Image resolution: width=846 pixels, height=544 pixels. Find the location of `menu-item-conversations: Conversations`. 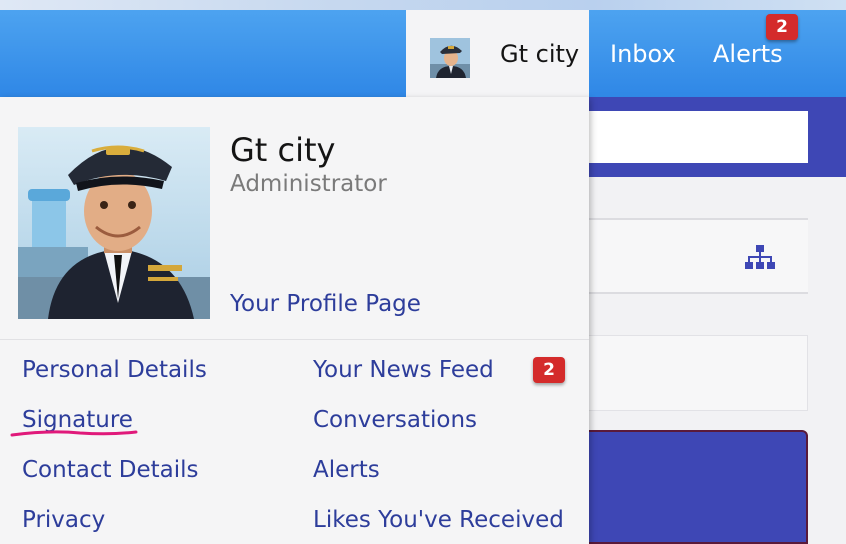

menu-item-conversations: Conversations is located at coordinates (395, 420).